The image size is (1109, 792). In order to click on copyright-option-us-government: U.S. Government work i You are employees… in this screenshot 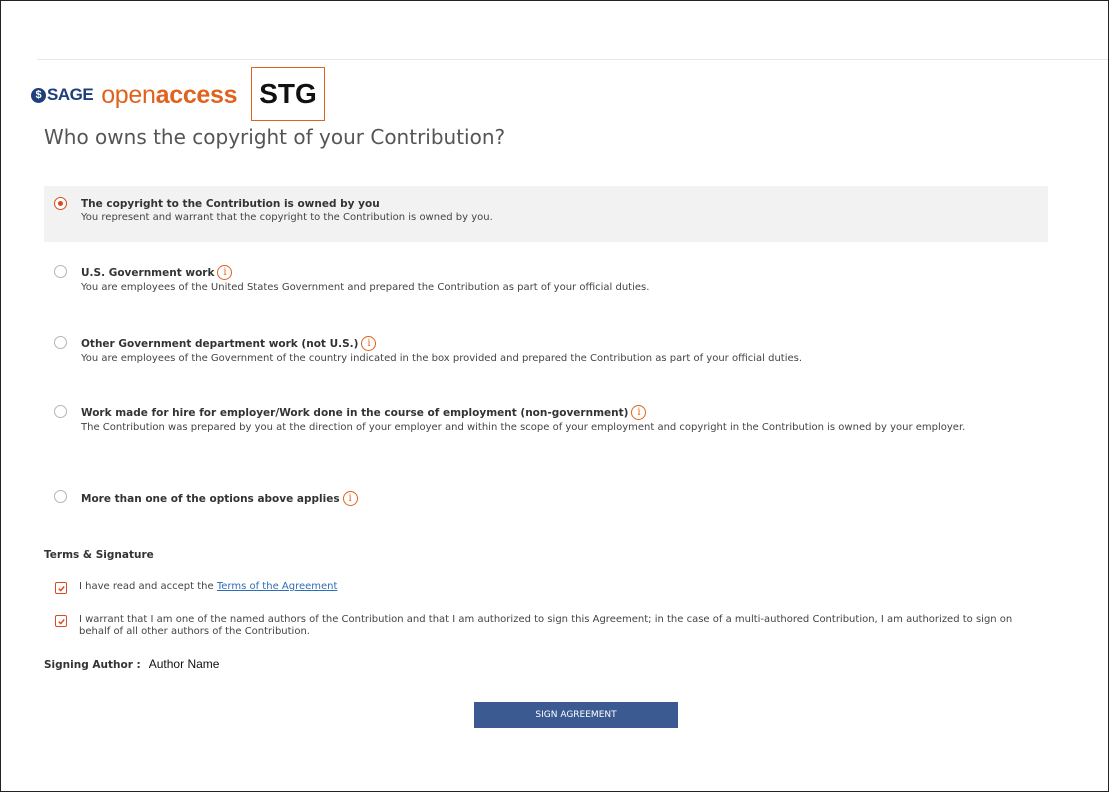, I will do `click(546, 282)`.